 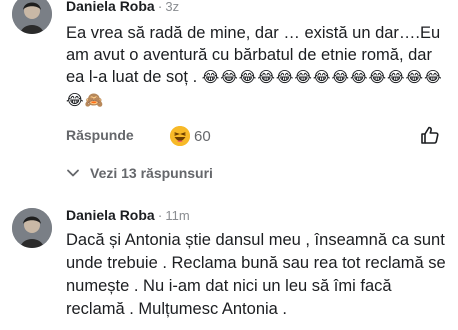 What do you see at coordinates (100, 135) in the screenshot?
I see `reply-button: Răspunde` at bounding box center [100, 135].